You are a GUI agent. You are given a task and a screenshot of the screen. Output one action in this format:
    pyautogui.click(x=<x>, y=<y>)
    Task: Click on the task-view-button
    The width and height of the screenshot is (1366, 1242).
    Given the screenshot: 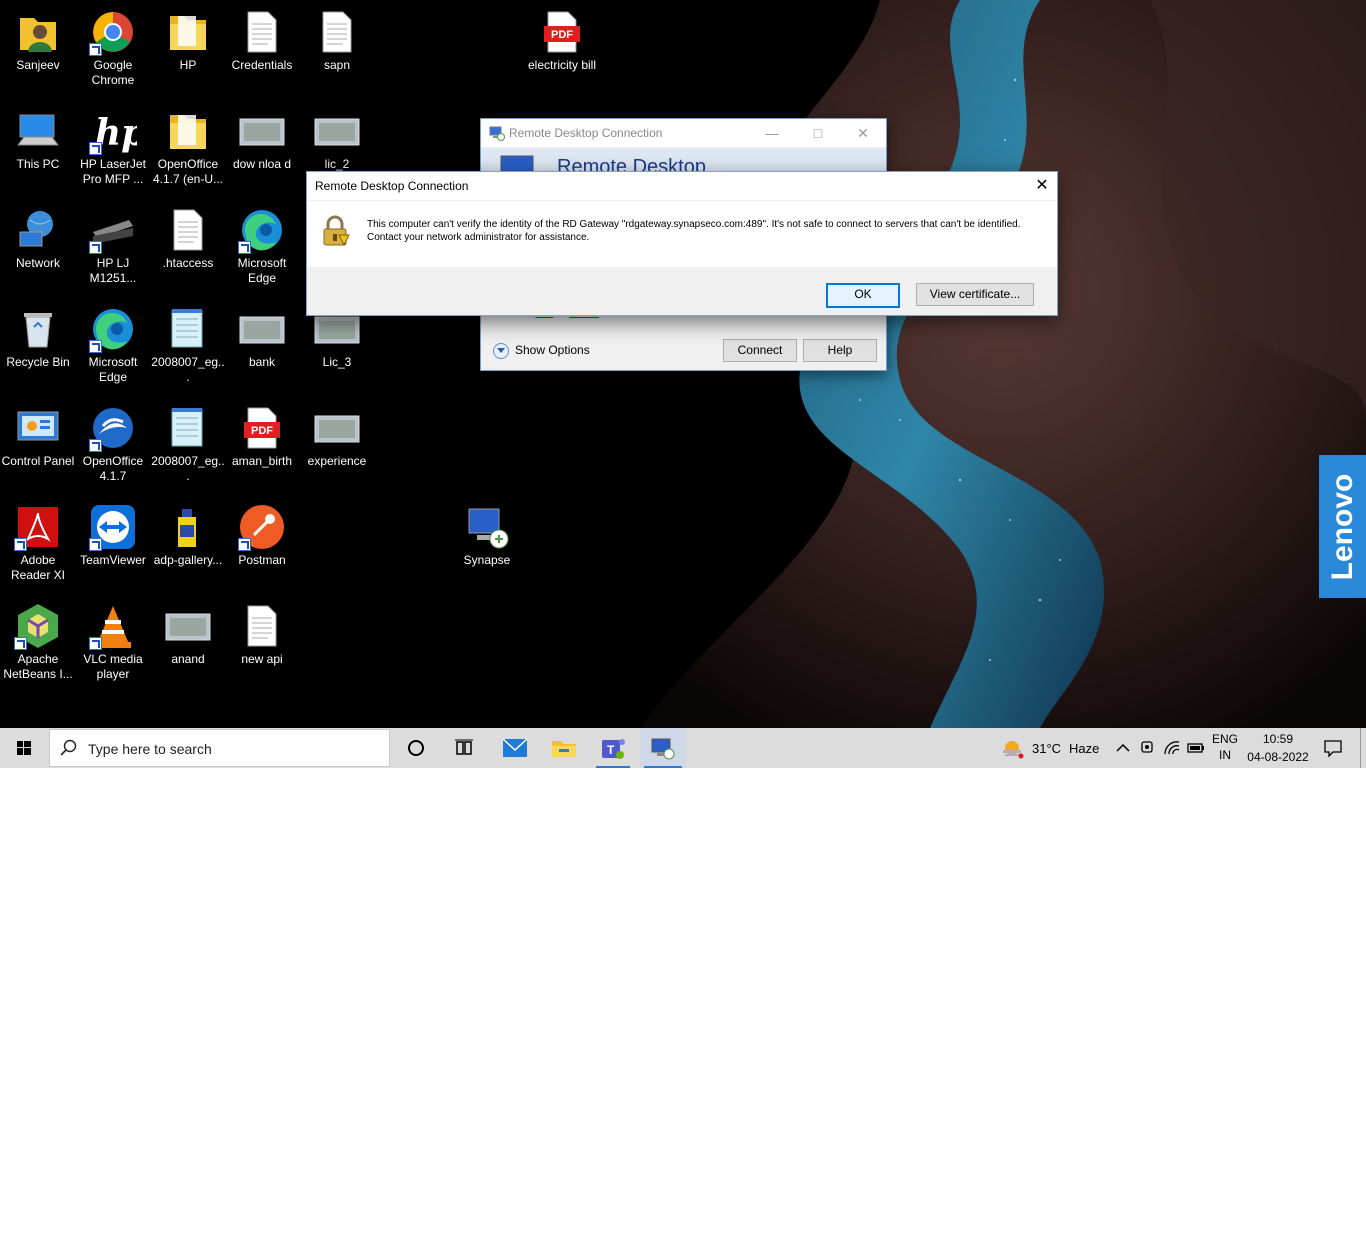 What is the action you would take?
    pyautogui.click(x=464, y=748)
    